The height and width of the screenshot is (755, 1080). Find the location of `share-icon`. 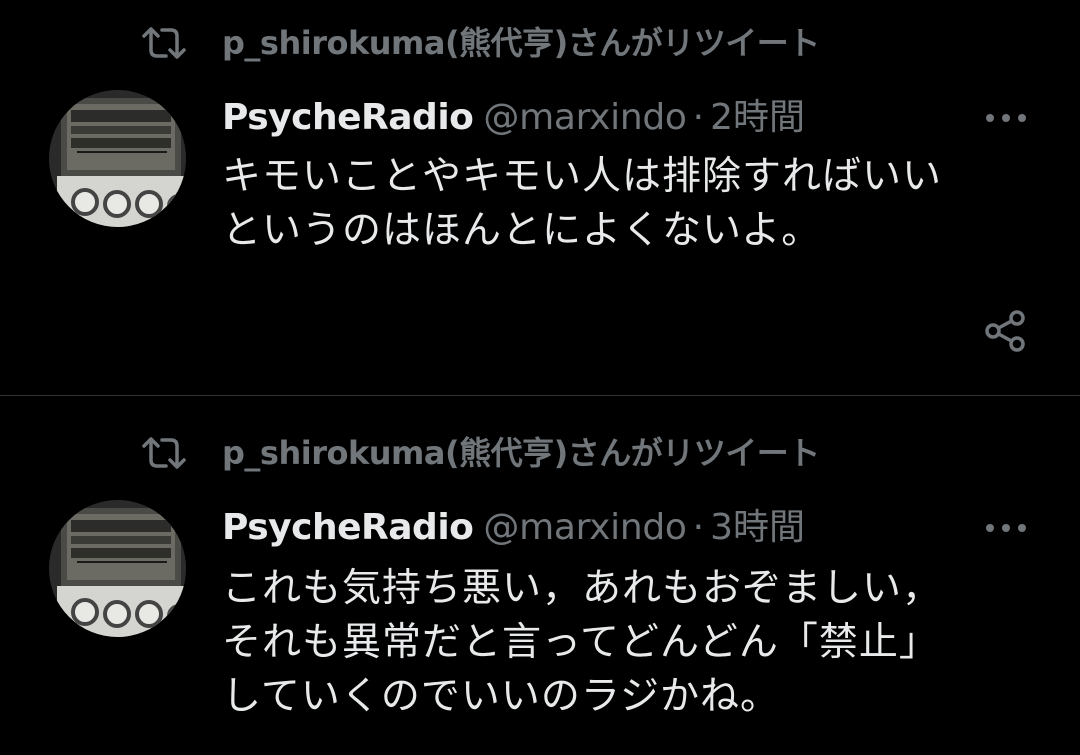

share-icon is located at coordinates (1005, 331).